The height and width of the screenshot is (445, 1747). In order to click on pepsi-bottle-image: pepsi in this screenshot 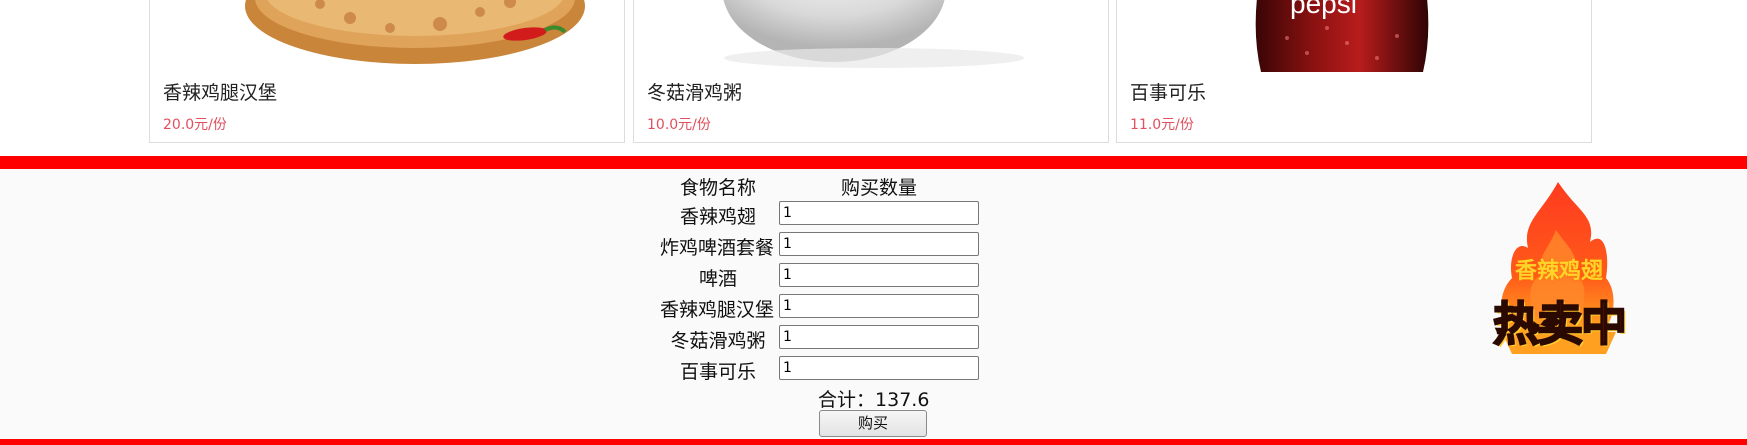, I will do `click(1354, 36)`.